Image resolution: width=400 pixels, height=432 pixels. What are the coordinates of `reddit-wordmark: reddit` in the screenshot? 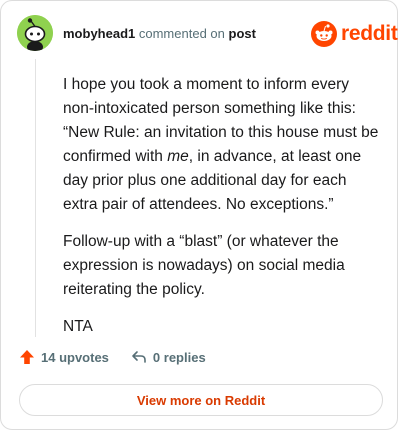 It's located at (369, 33).